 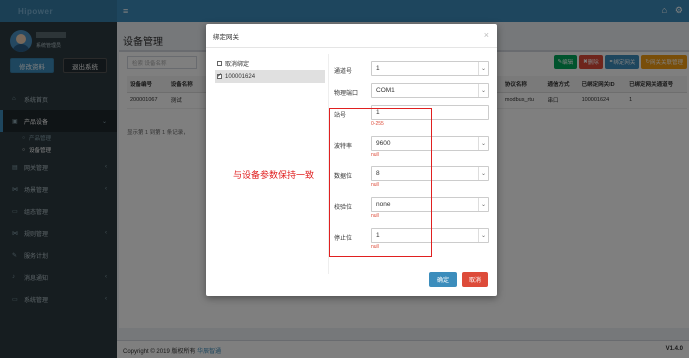 I want to click on cancel-button: 取消, so click(x=475, y=279).